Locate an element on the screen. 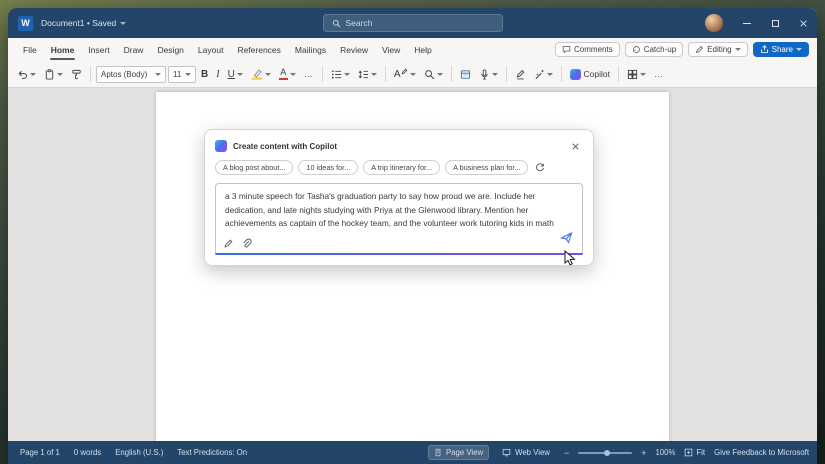 The height and width of the screenshot is (464, 825). page-count: Page 1 of 1 is located at coordinates (40, 452).